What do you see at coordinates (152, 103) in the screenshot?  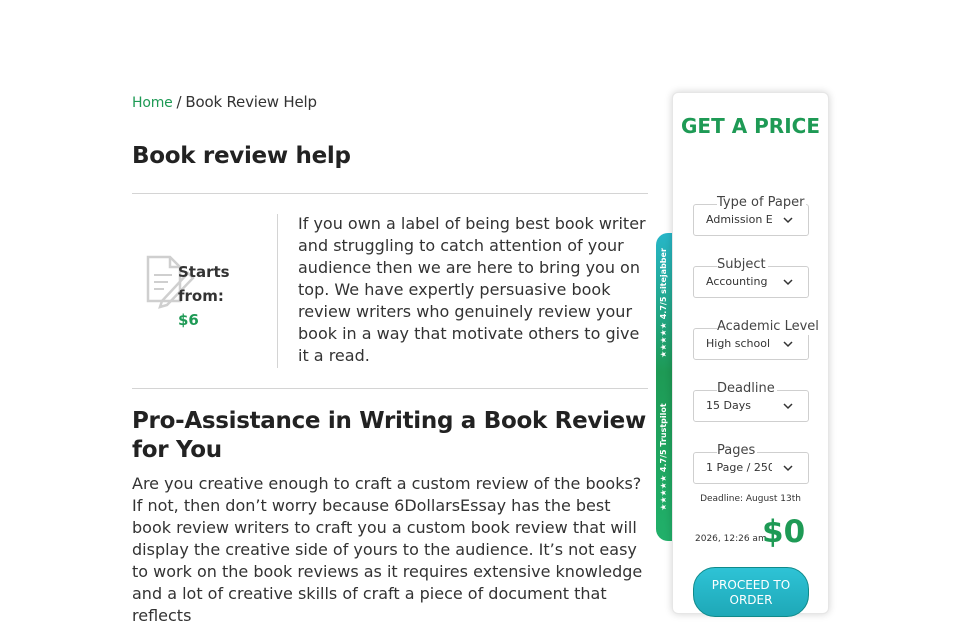 I see `breadcrumb-home-link: Home` at bounding box center [152, 103].